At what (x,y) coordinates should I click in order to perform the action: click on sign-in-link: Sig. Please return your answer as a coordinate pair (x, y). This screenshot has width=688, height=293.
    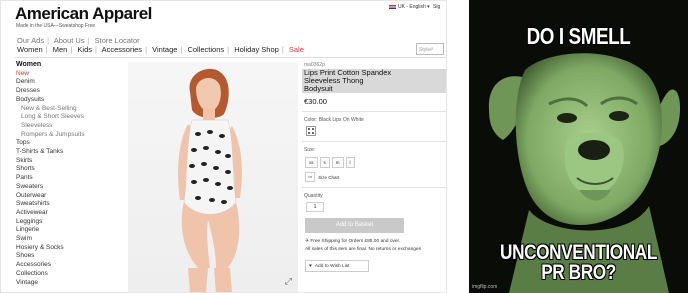
    Looking at the image, I should click on (436, 7).